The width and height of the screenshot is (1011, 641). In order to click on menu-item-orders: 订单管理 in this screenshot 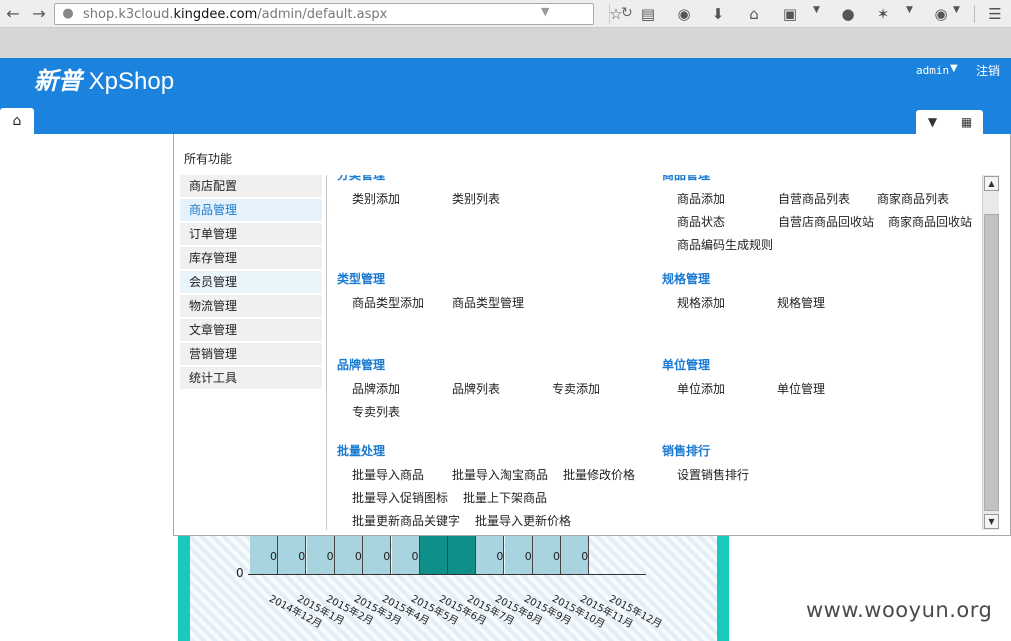, I will do `click(251, 234)`.